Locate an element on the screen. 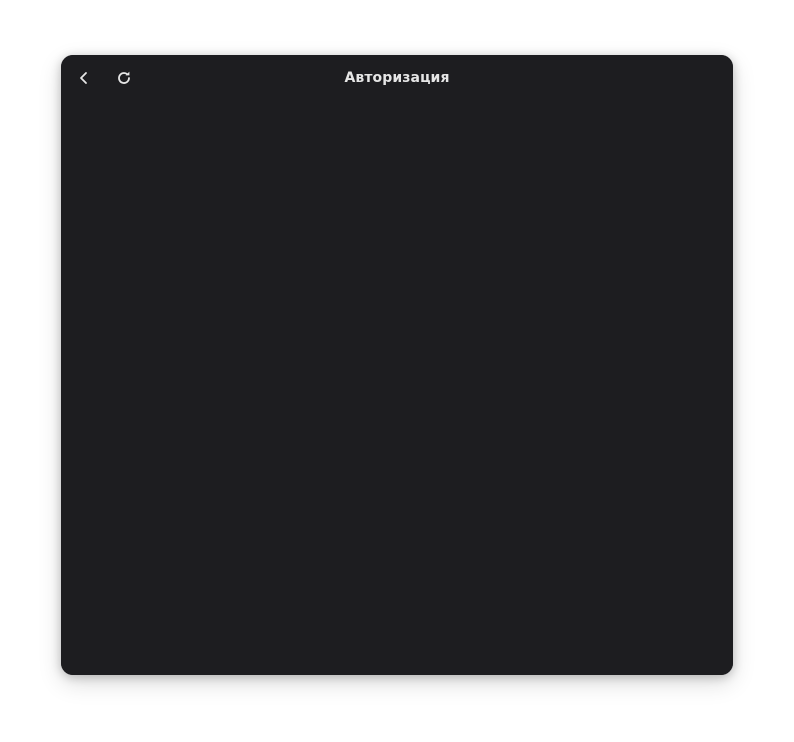  window-title: Авторизация is located at coordinates (397, 78).